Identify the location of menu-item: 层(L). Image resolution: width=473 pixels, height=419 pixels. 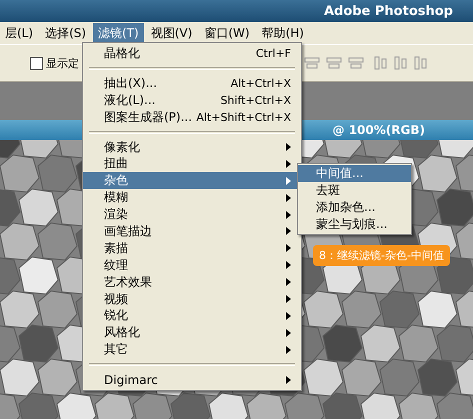
(19, 33).